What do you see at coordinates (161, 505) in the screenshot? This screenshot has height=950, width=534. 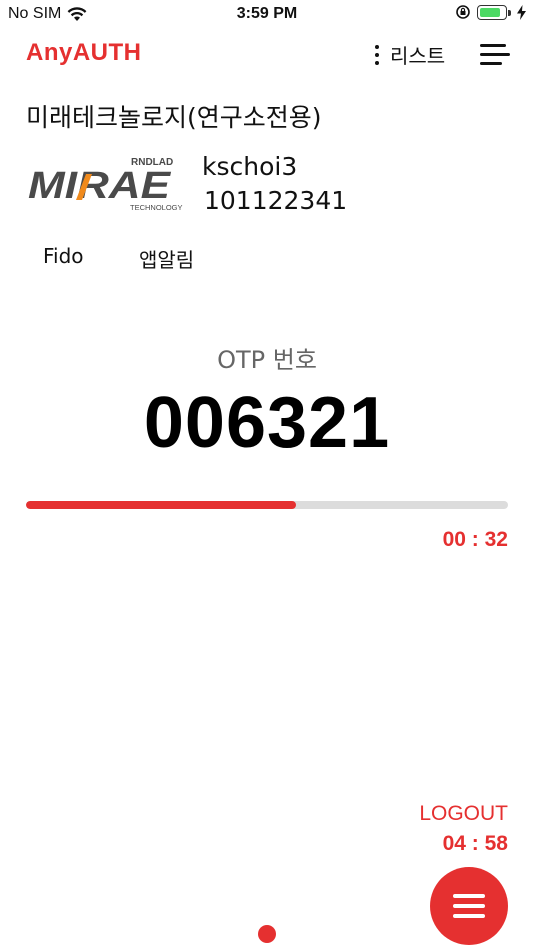 I see `otp-progress-fill` at bounding box center [161, 505].